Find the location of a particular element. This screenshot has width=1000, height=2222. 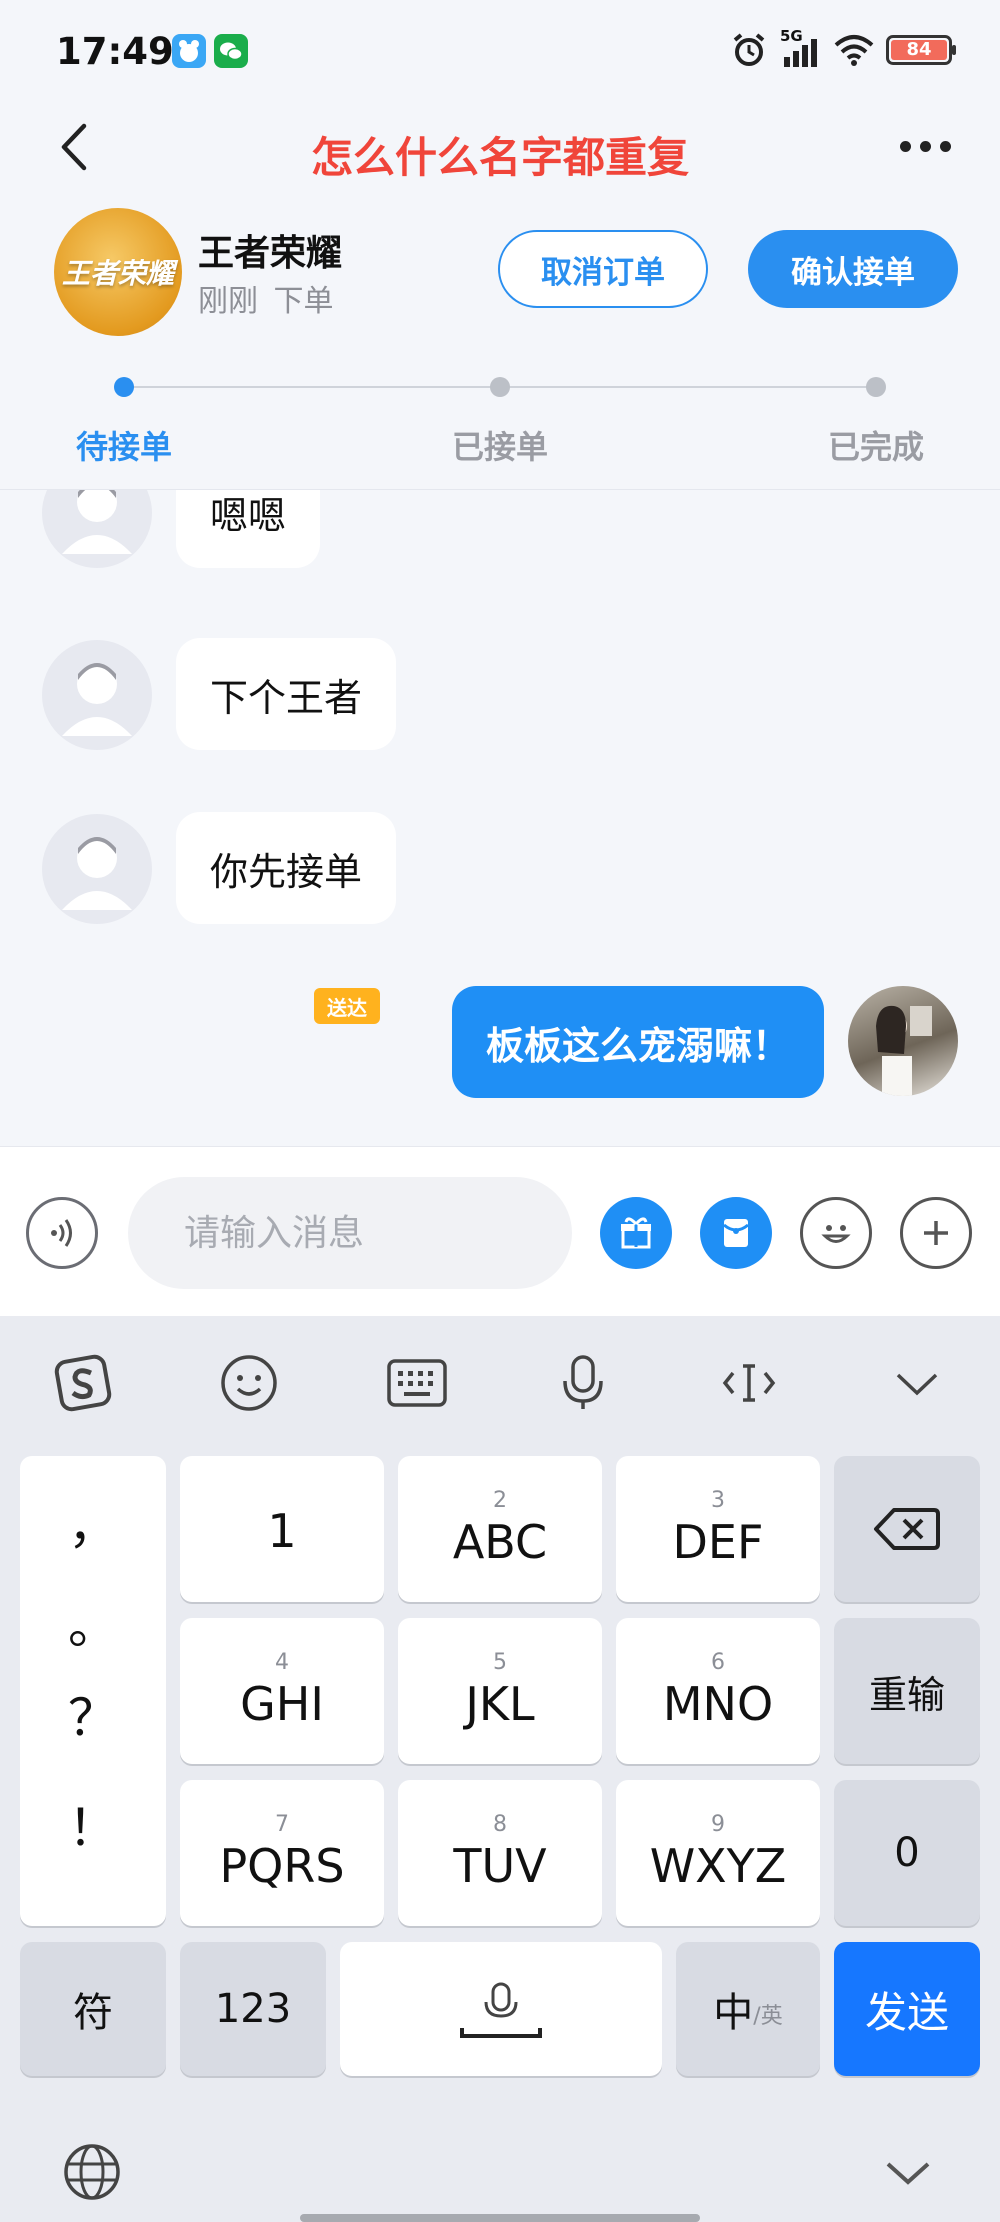

key-5: 5 JKL is located at coordinates (500, 1691).